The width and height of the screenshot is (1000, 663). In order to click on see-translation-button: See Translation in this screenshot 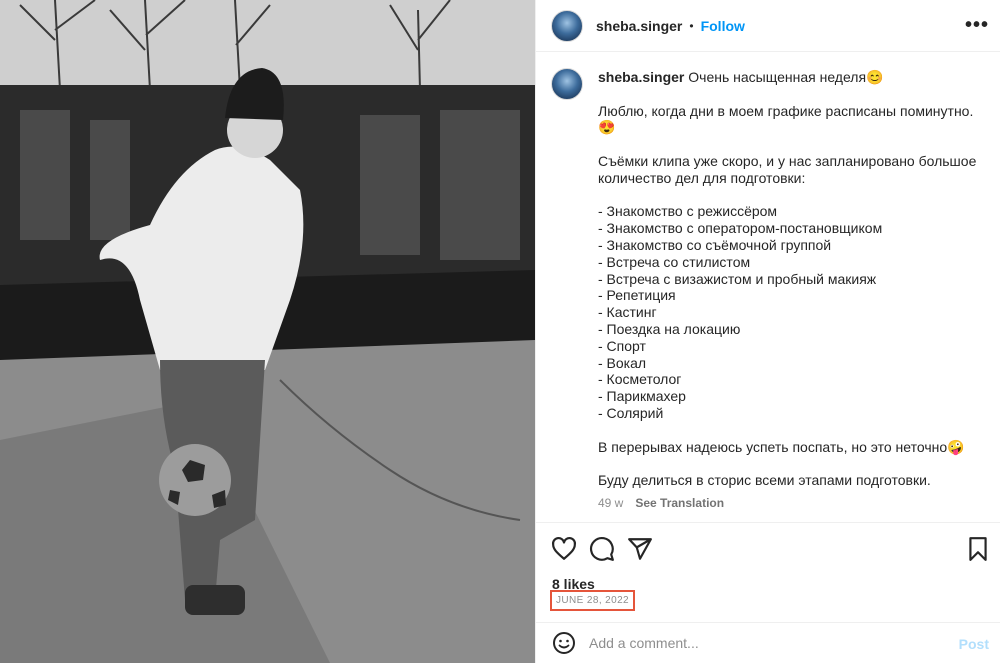, I will do `click(679, 503)`.